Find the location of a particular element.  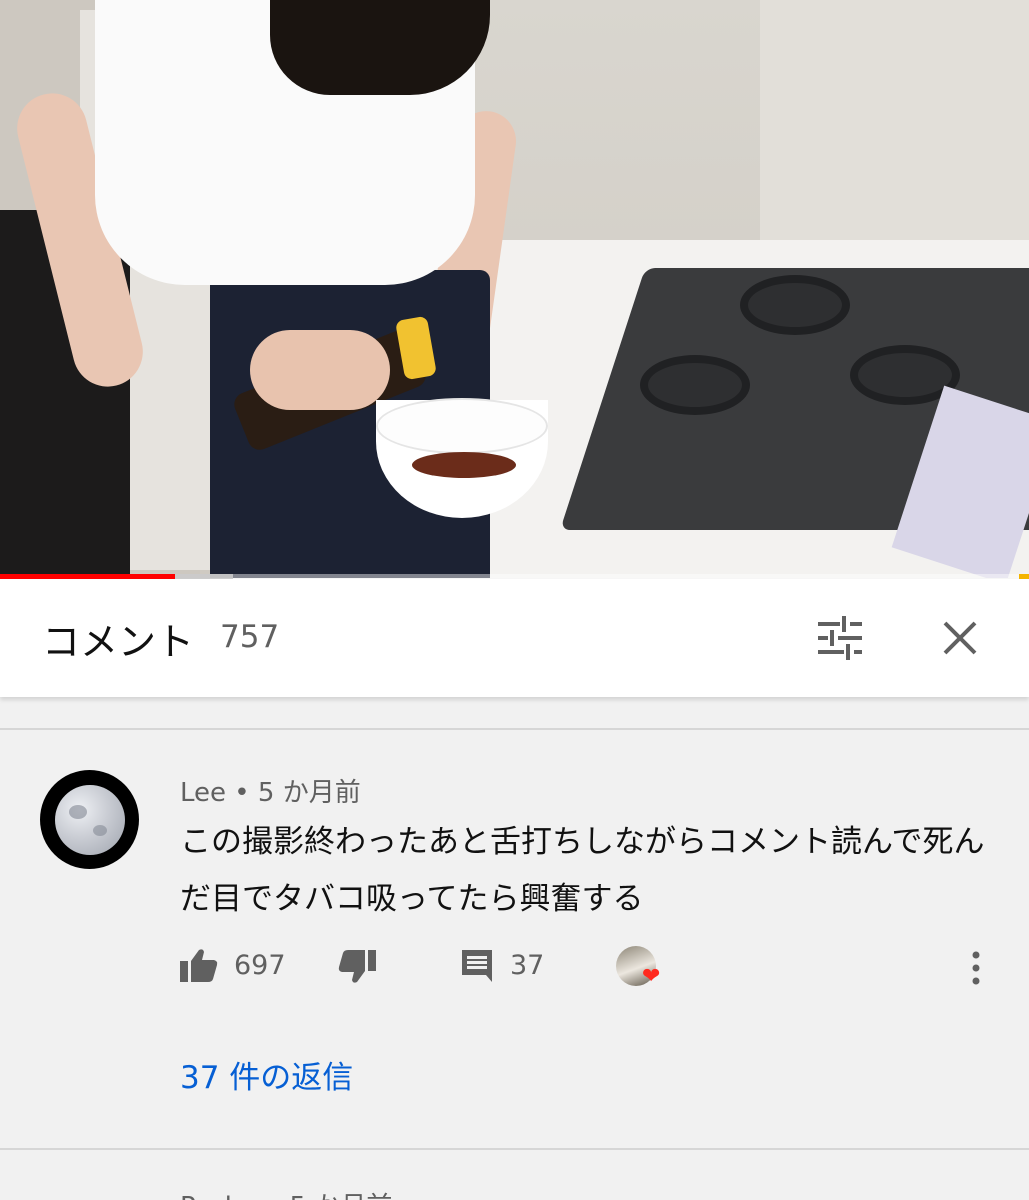

comment-divider is located at coordinates (514, 1149).